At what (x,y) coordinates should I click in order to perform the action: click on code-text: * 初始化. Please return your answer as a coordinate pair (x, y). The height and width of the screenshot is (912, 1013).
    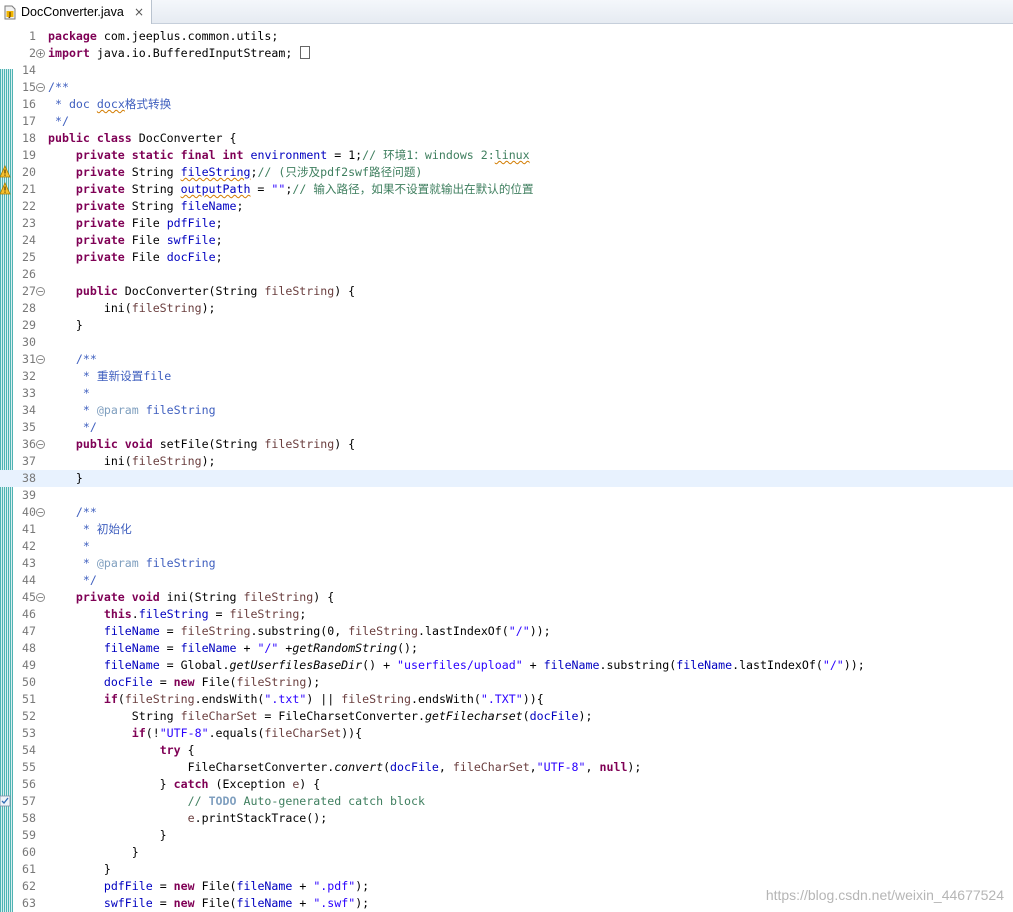
    Looking at the image, I should click on (90, 529).